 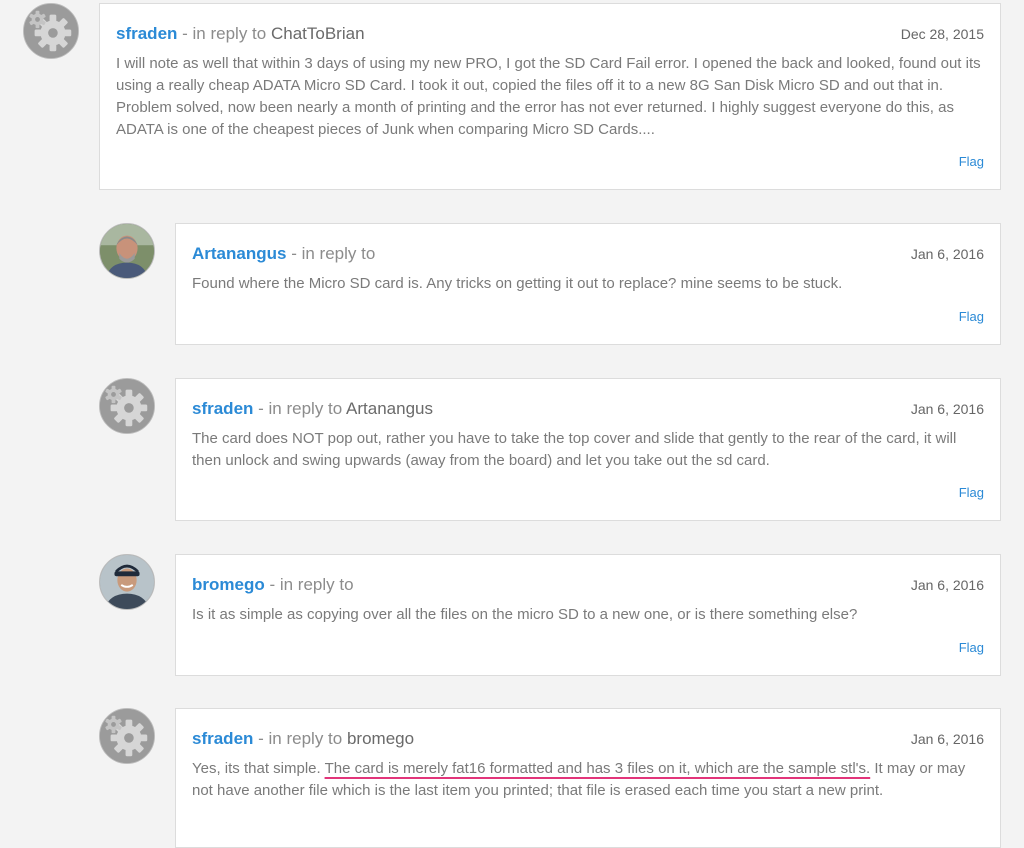 What do you see at coordinates (258, 768) in the screenshot?
I see `body-text-start: Yes, its that simple.` at bounding box center [258, 768].